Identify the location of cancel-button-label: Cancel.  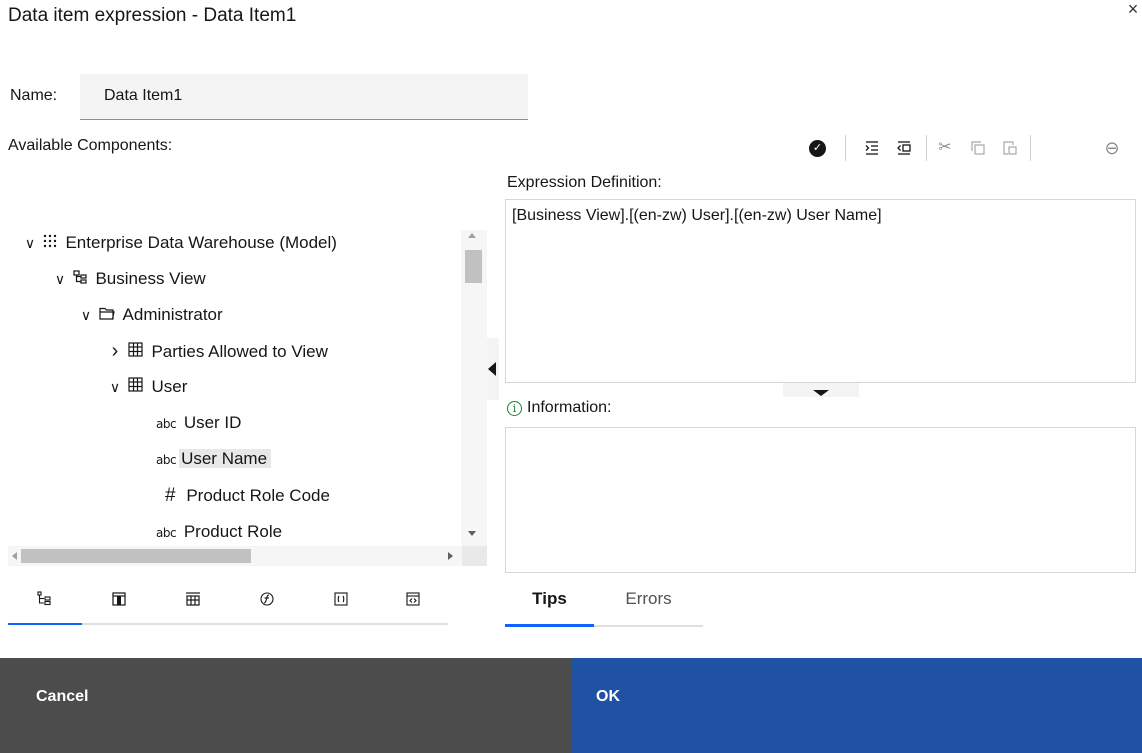
(62, 696).